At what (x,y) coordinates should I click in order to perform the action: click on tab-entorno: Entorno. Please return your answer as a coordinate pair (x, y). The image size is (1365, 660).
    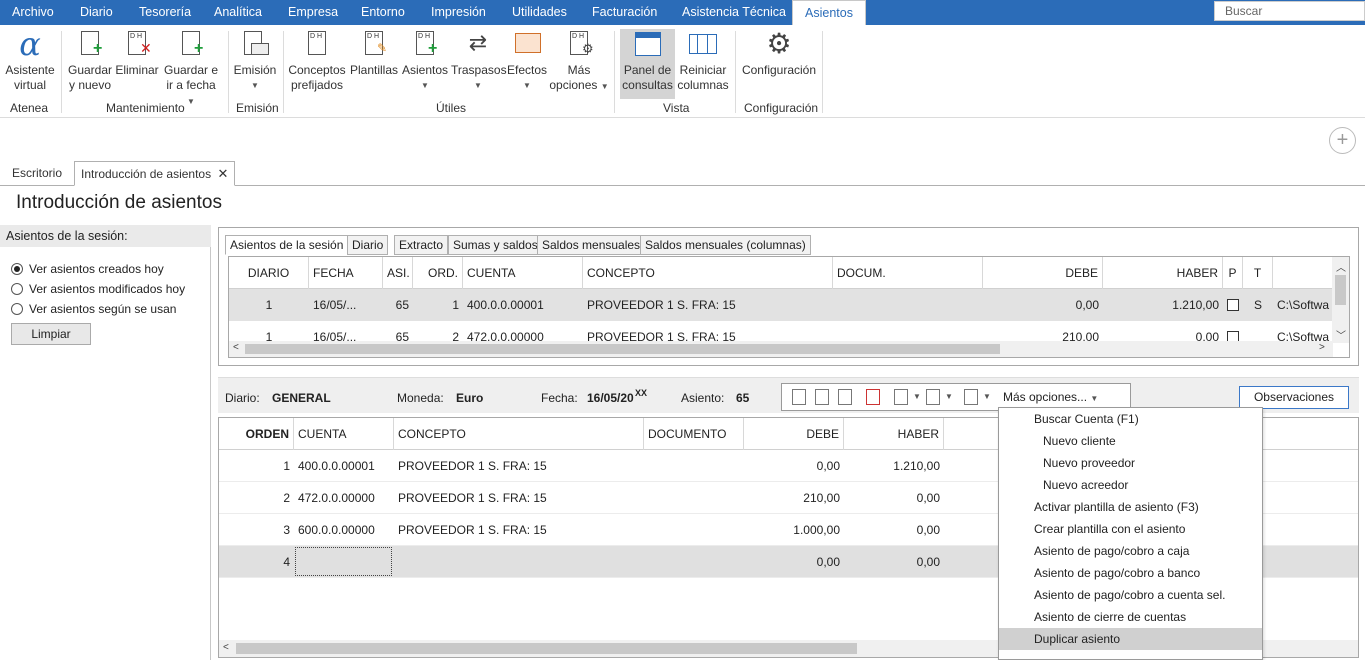
    Looking at the image, I should click on (383, 12).